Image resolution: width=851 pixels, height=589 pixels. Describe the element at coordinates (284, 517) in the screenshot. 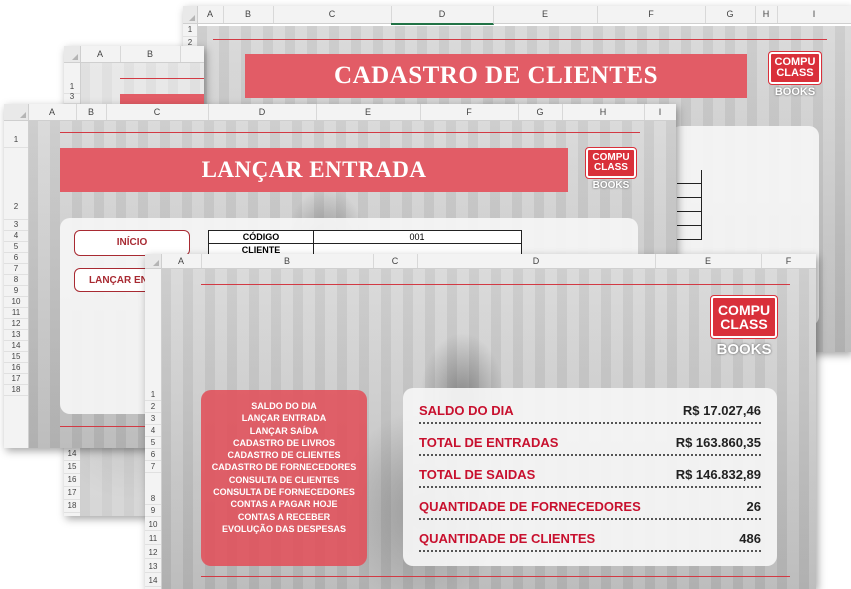

I see `menu-item-contas-a-receber: CONTAS A RECEBER` at that location.